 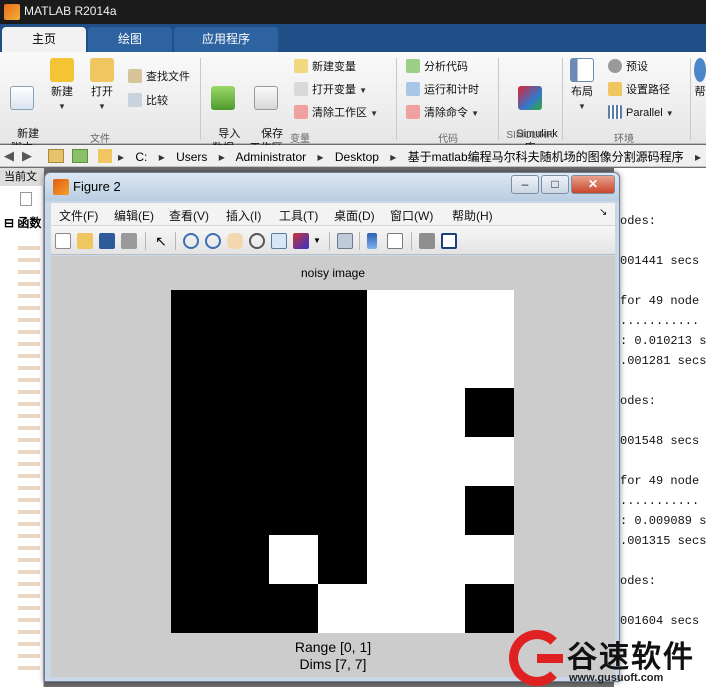 I want to click on save-icon, so click(x=107, y=241).